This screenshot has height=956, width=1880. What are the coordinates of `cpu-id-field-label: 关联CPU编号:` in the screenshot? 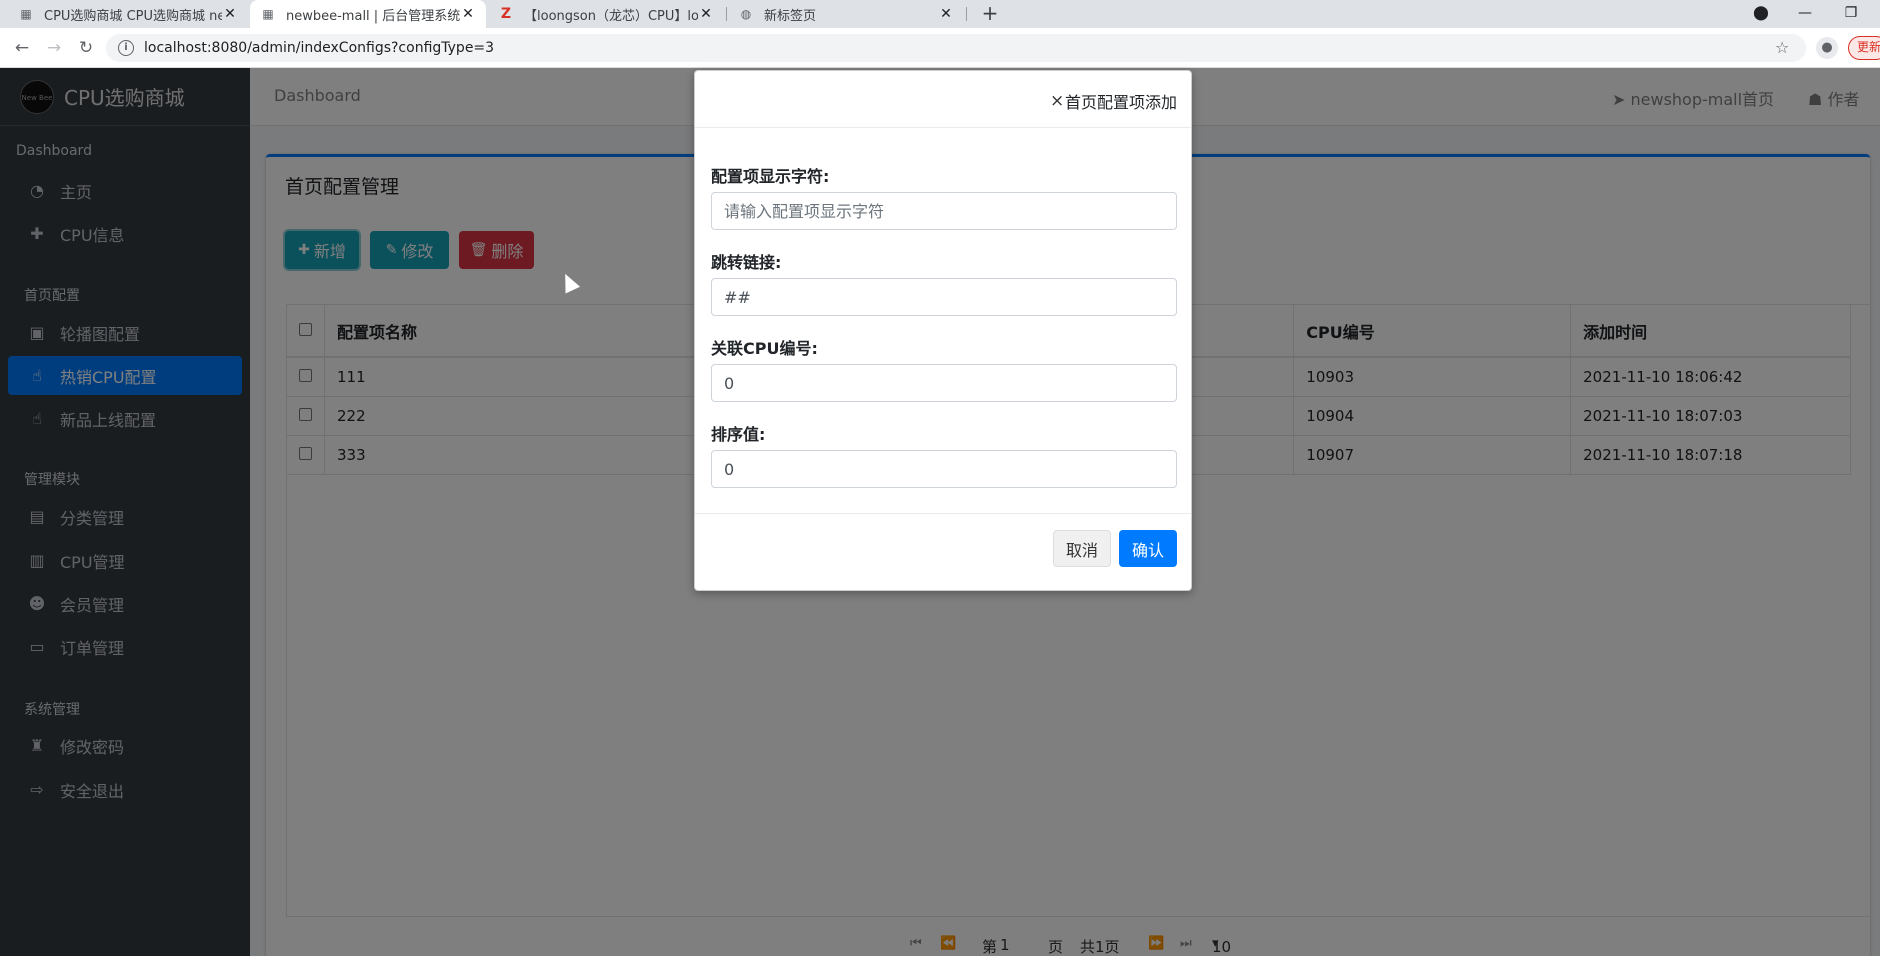 It's located at (764, 348).